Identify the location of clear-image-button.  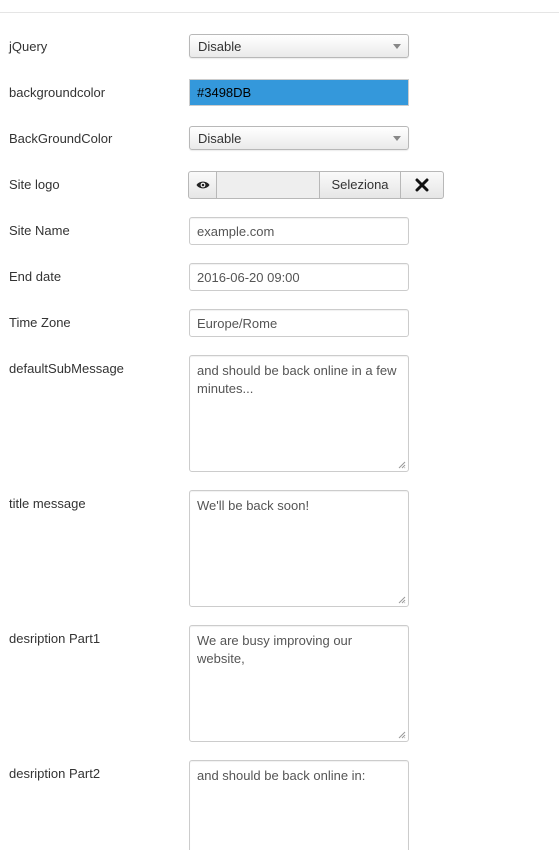
(422, 185).